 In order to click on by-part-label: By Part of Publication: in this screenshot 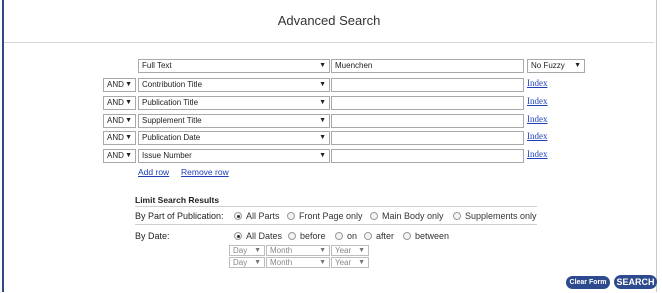, I will do `click(179, 216)`.